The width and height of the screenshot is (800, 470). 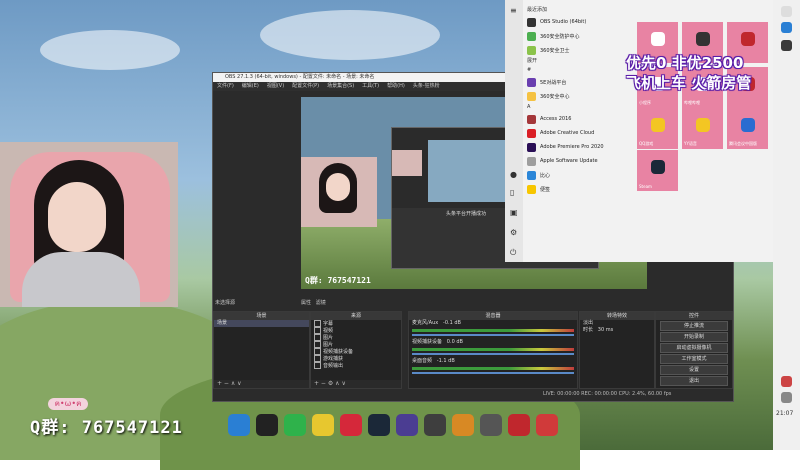 I want to click on controls-panel: 控件 停止推流 开始录制 启动虚拟摄像机 工作室模式 设置 退出, so click(x=694, y=350).